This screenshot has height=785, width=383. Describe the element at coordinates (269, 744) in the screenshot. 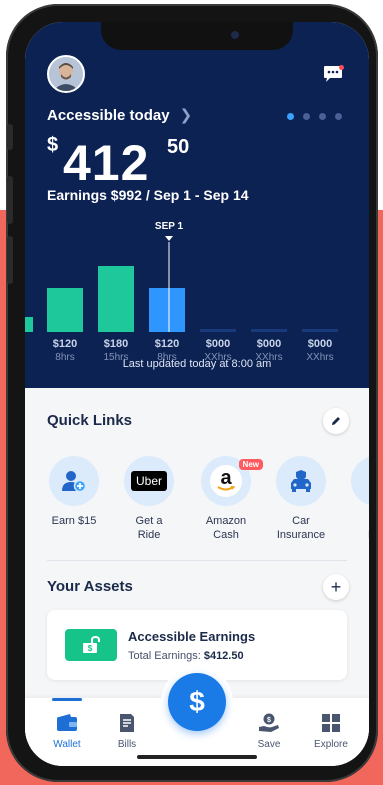

I see `tab-label: Save` at that location.